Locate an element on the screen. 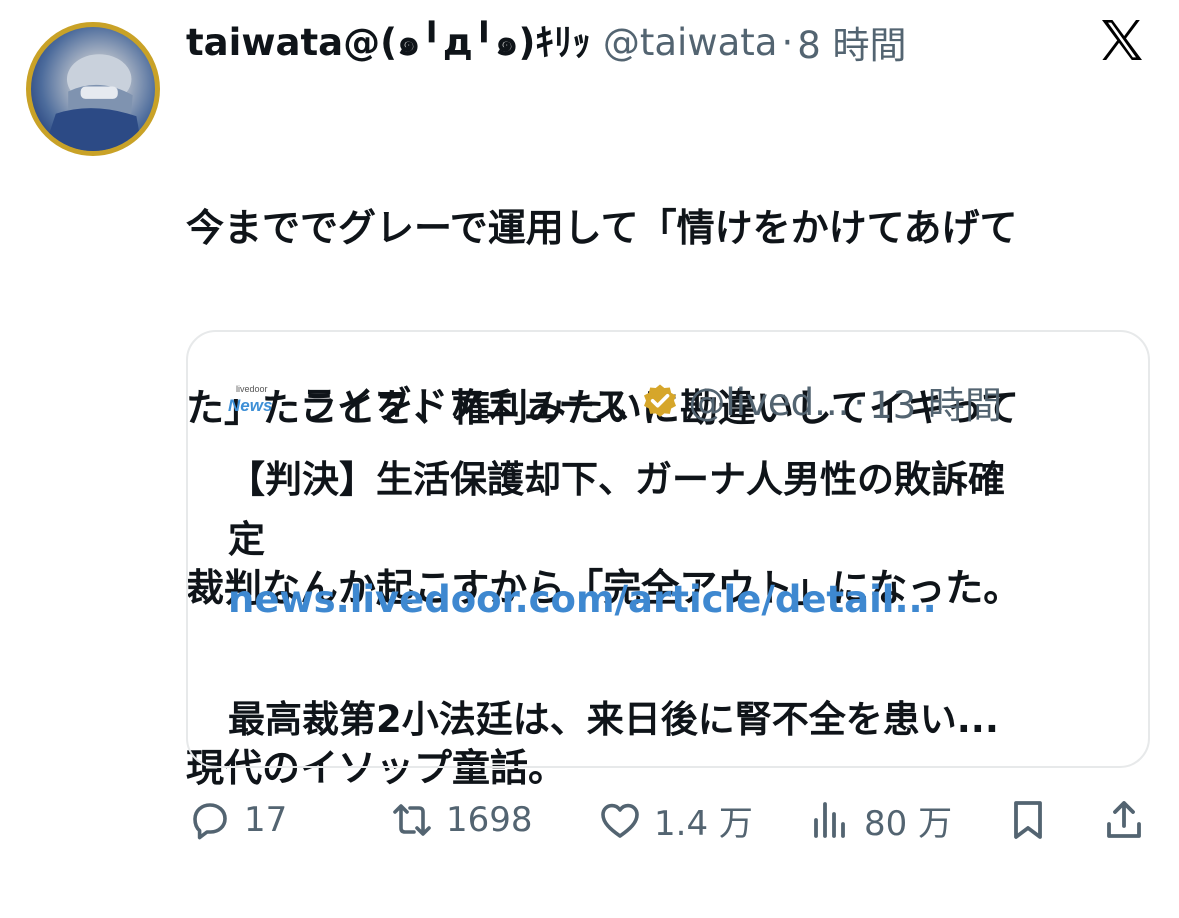 Image resolution: width=1179 pixels, height=918 pixels. bookmark-icon is located at coordinates (1028, 820).